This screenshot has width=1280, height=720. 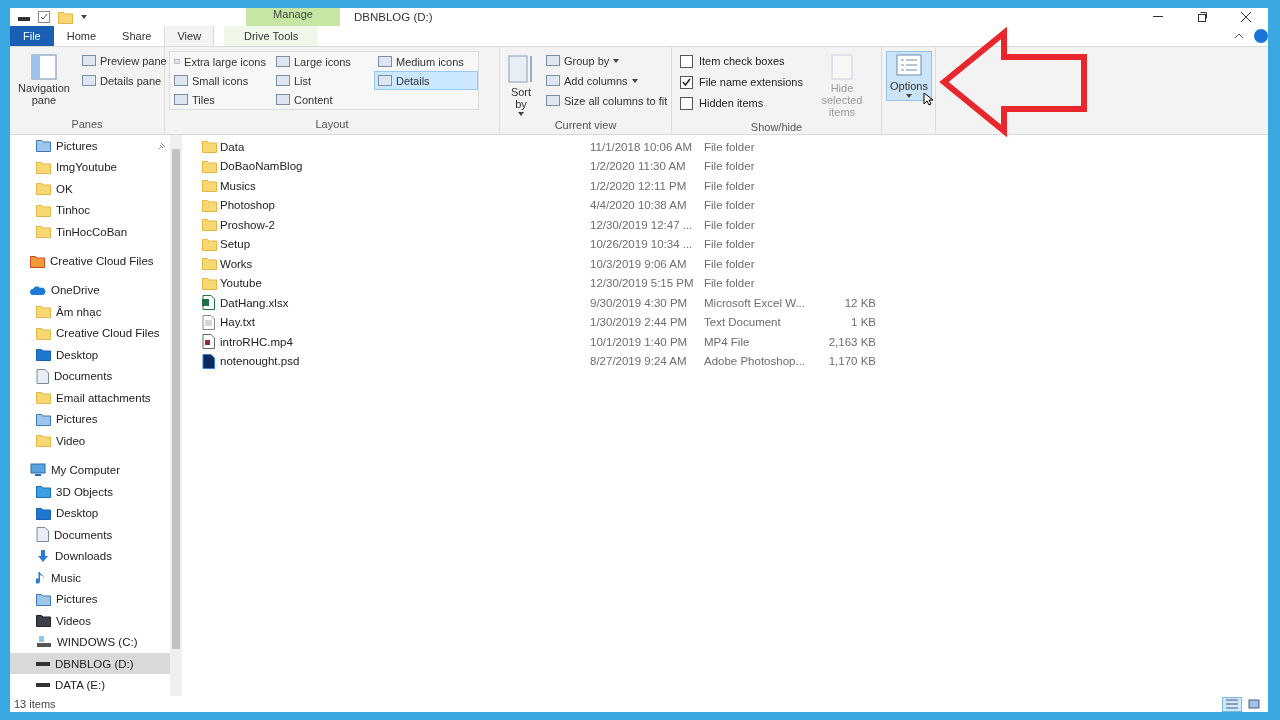 What do you see at coordinates (1261, 36) in the screenshot?
I see `help-icon` at bounding box center [1261, 36].